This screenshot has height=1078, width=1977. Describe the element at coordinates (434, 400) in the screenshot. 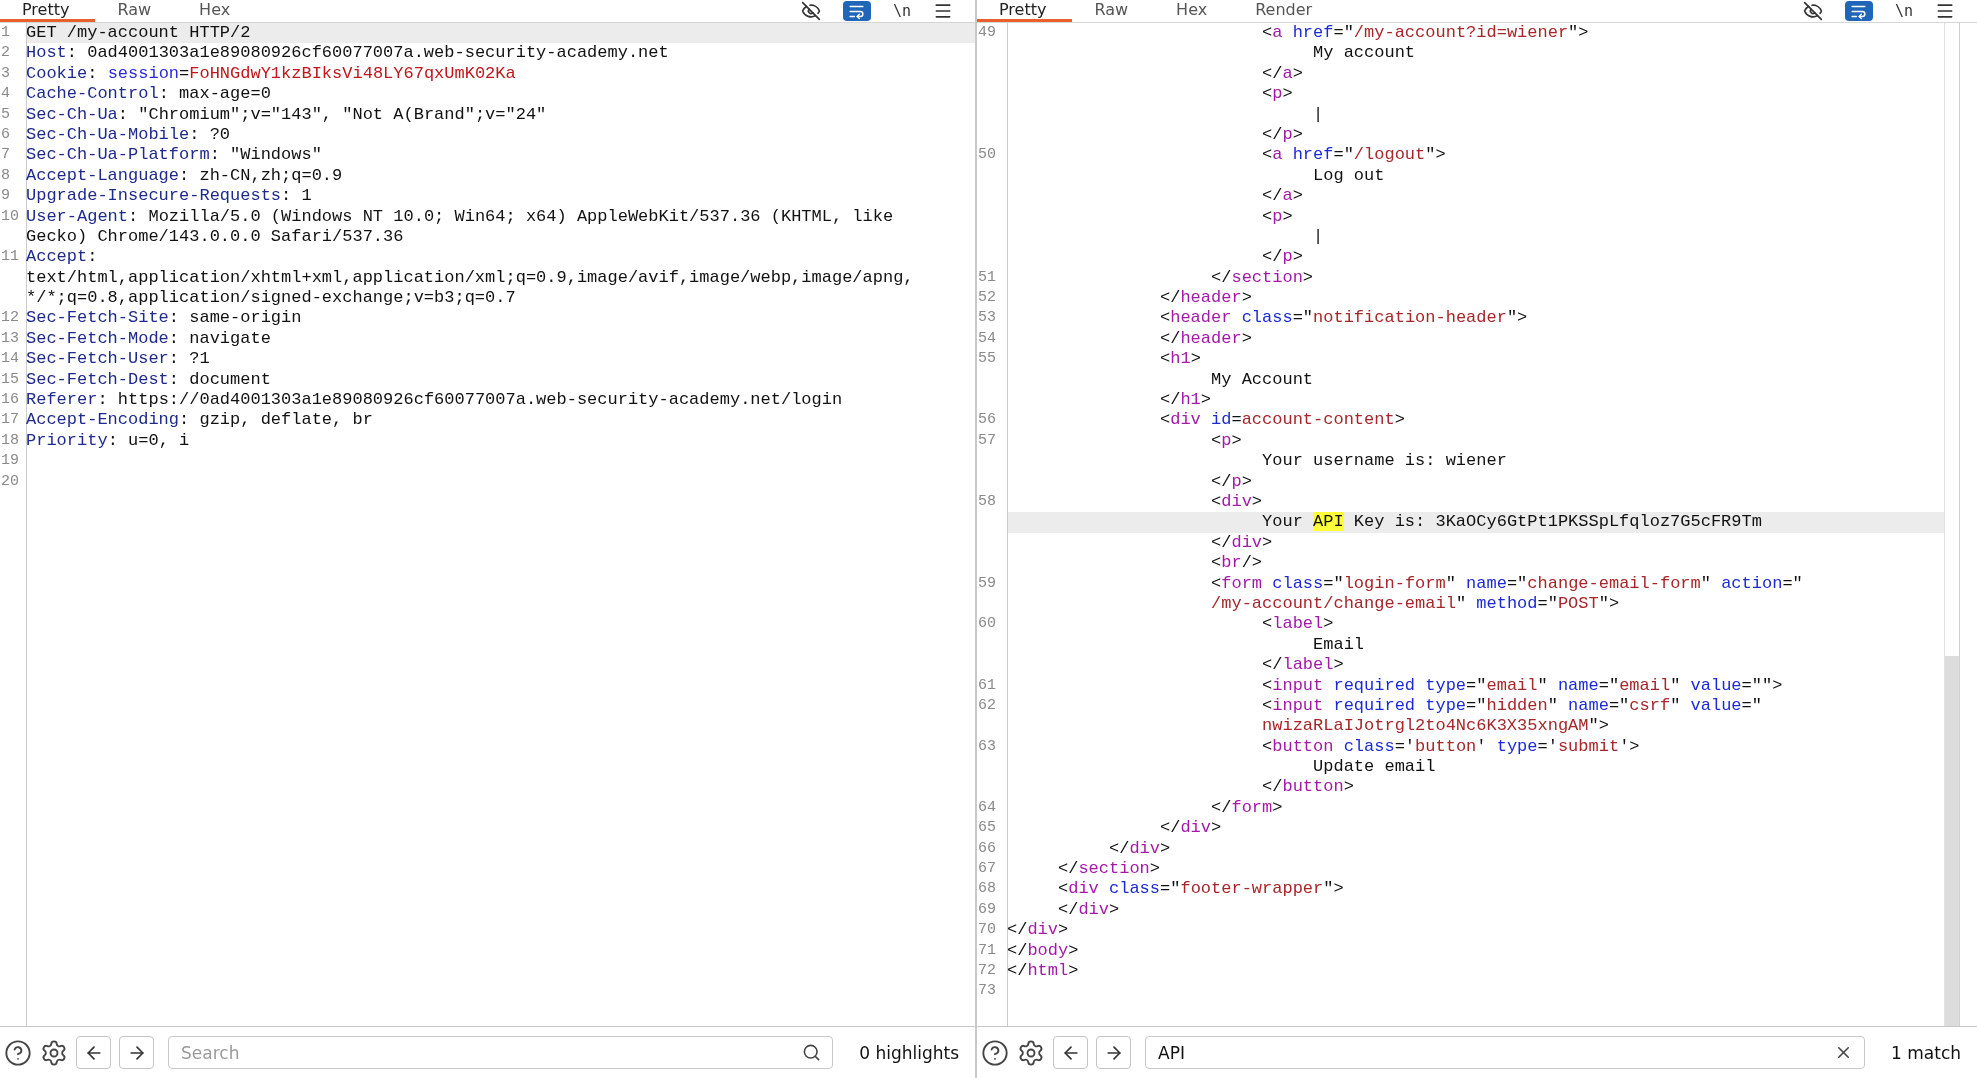

I see `code-line: Referer: https://0ad4001303a1e89080926cf60077007a.web-security-academy.net/login` at that location.